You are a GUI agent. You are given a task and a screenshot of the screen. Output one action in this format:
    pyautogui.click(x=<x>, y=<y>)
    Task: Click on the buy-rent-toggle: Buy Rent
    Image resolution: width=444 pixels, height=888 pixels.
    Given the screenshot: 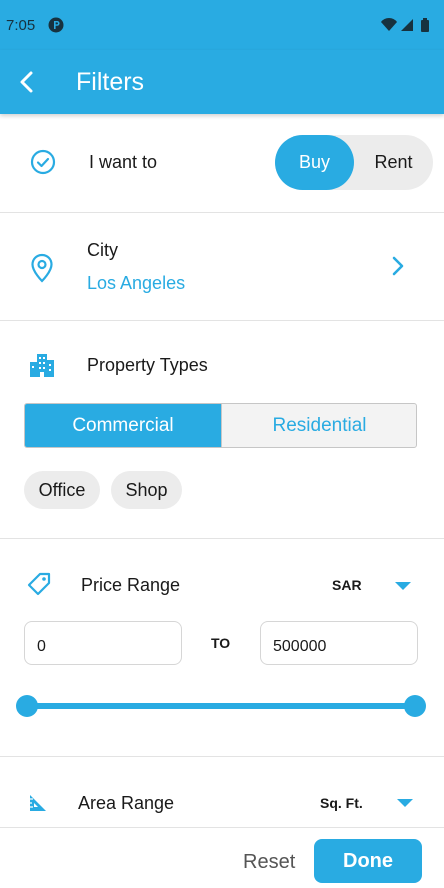 What is the action you would take?
    pyautogui.click(x=354, y=162)
    